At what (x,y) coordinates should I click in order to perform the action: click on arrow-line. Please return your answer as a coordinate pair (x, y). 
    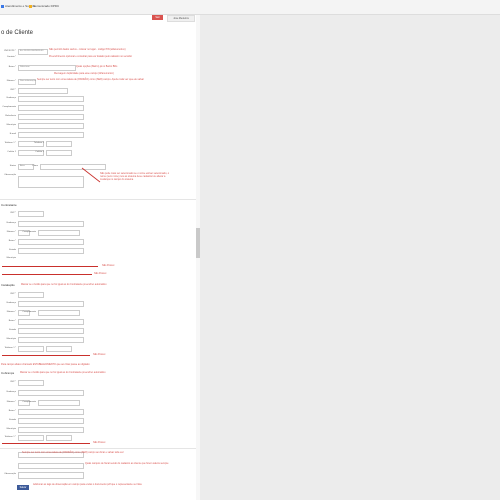
    Looking at the image, I should click on (91, 175).